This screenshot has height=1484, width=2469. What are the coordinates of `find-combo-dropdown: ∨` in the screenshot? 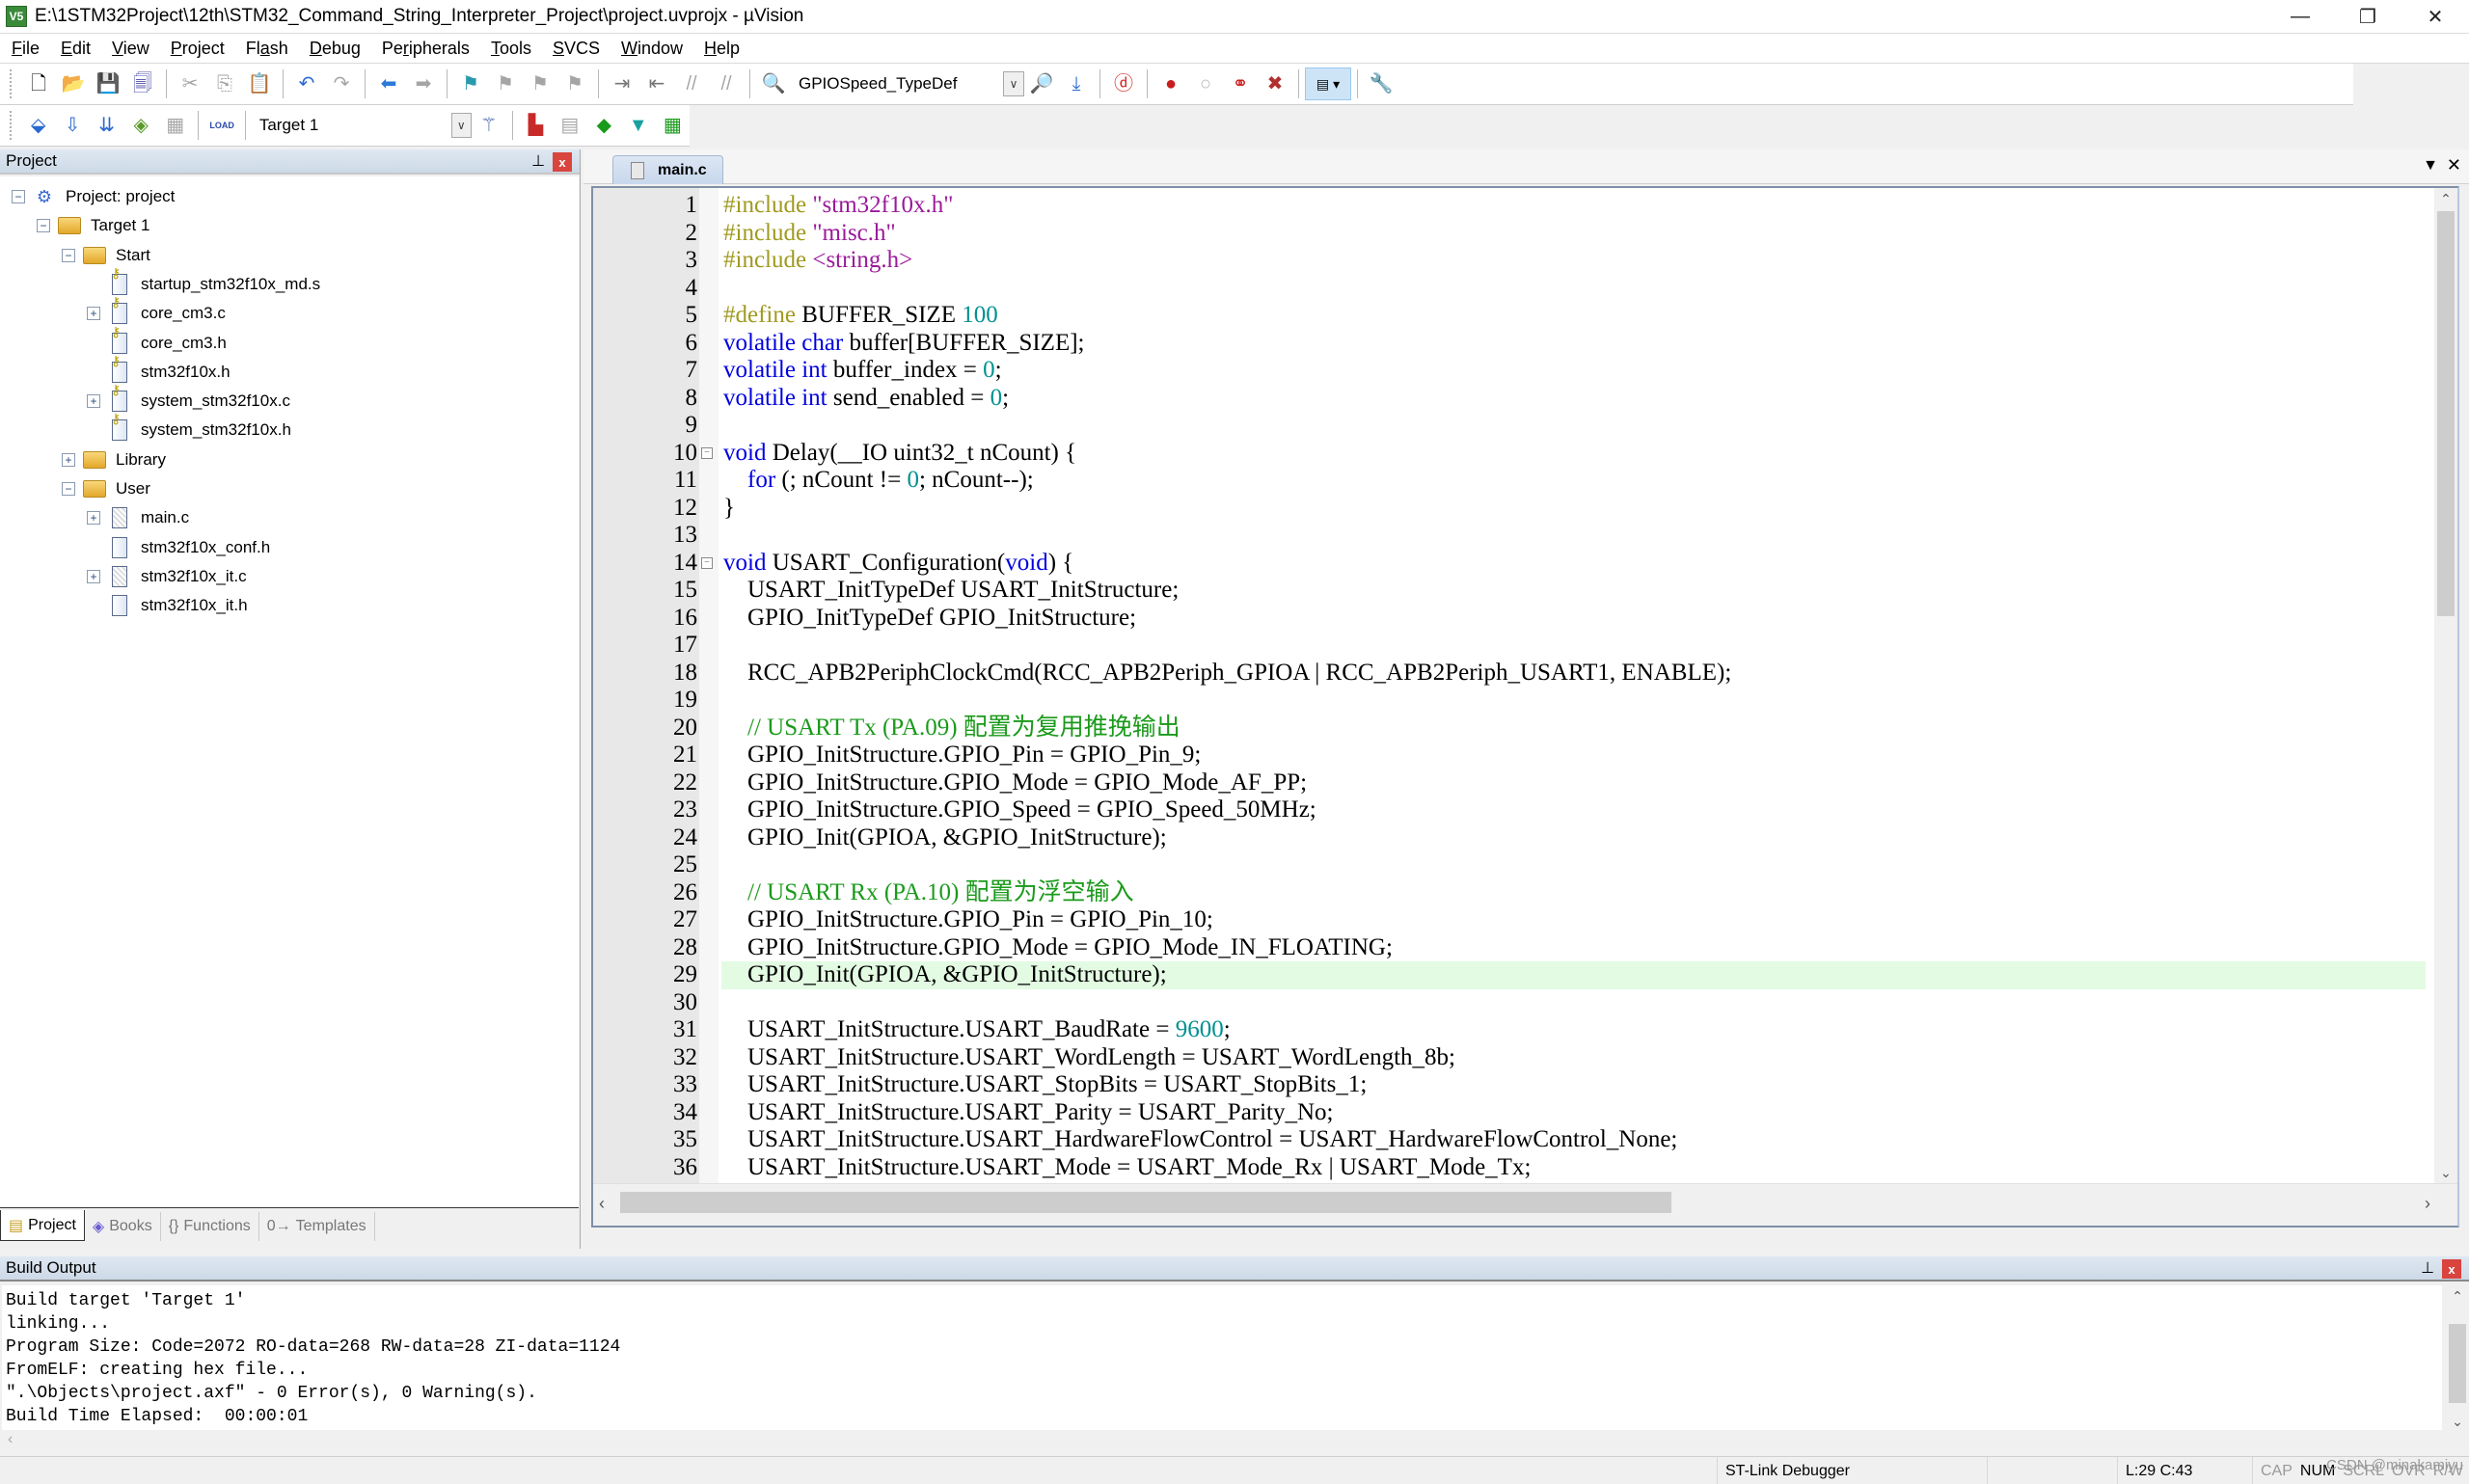 It's located at (1013, 83).